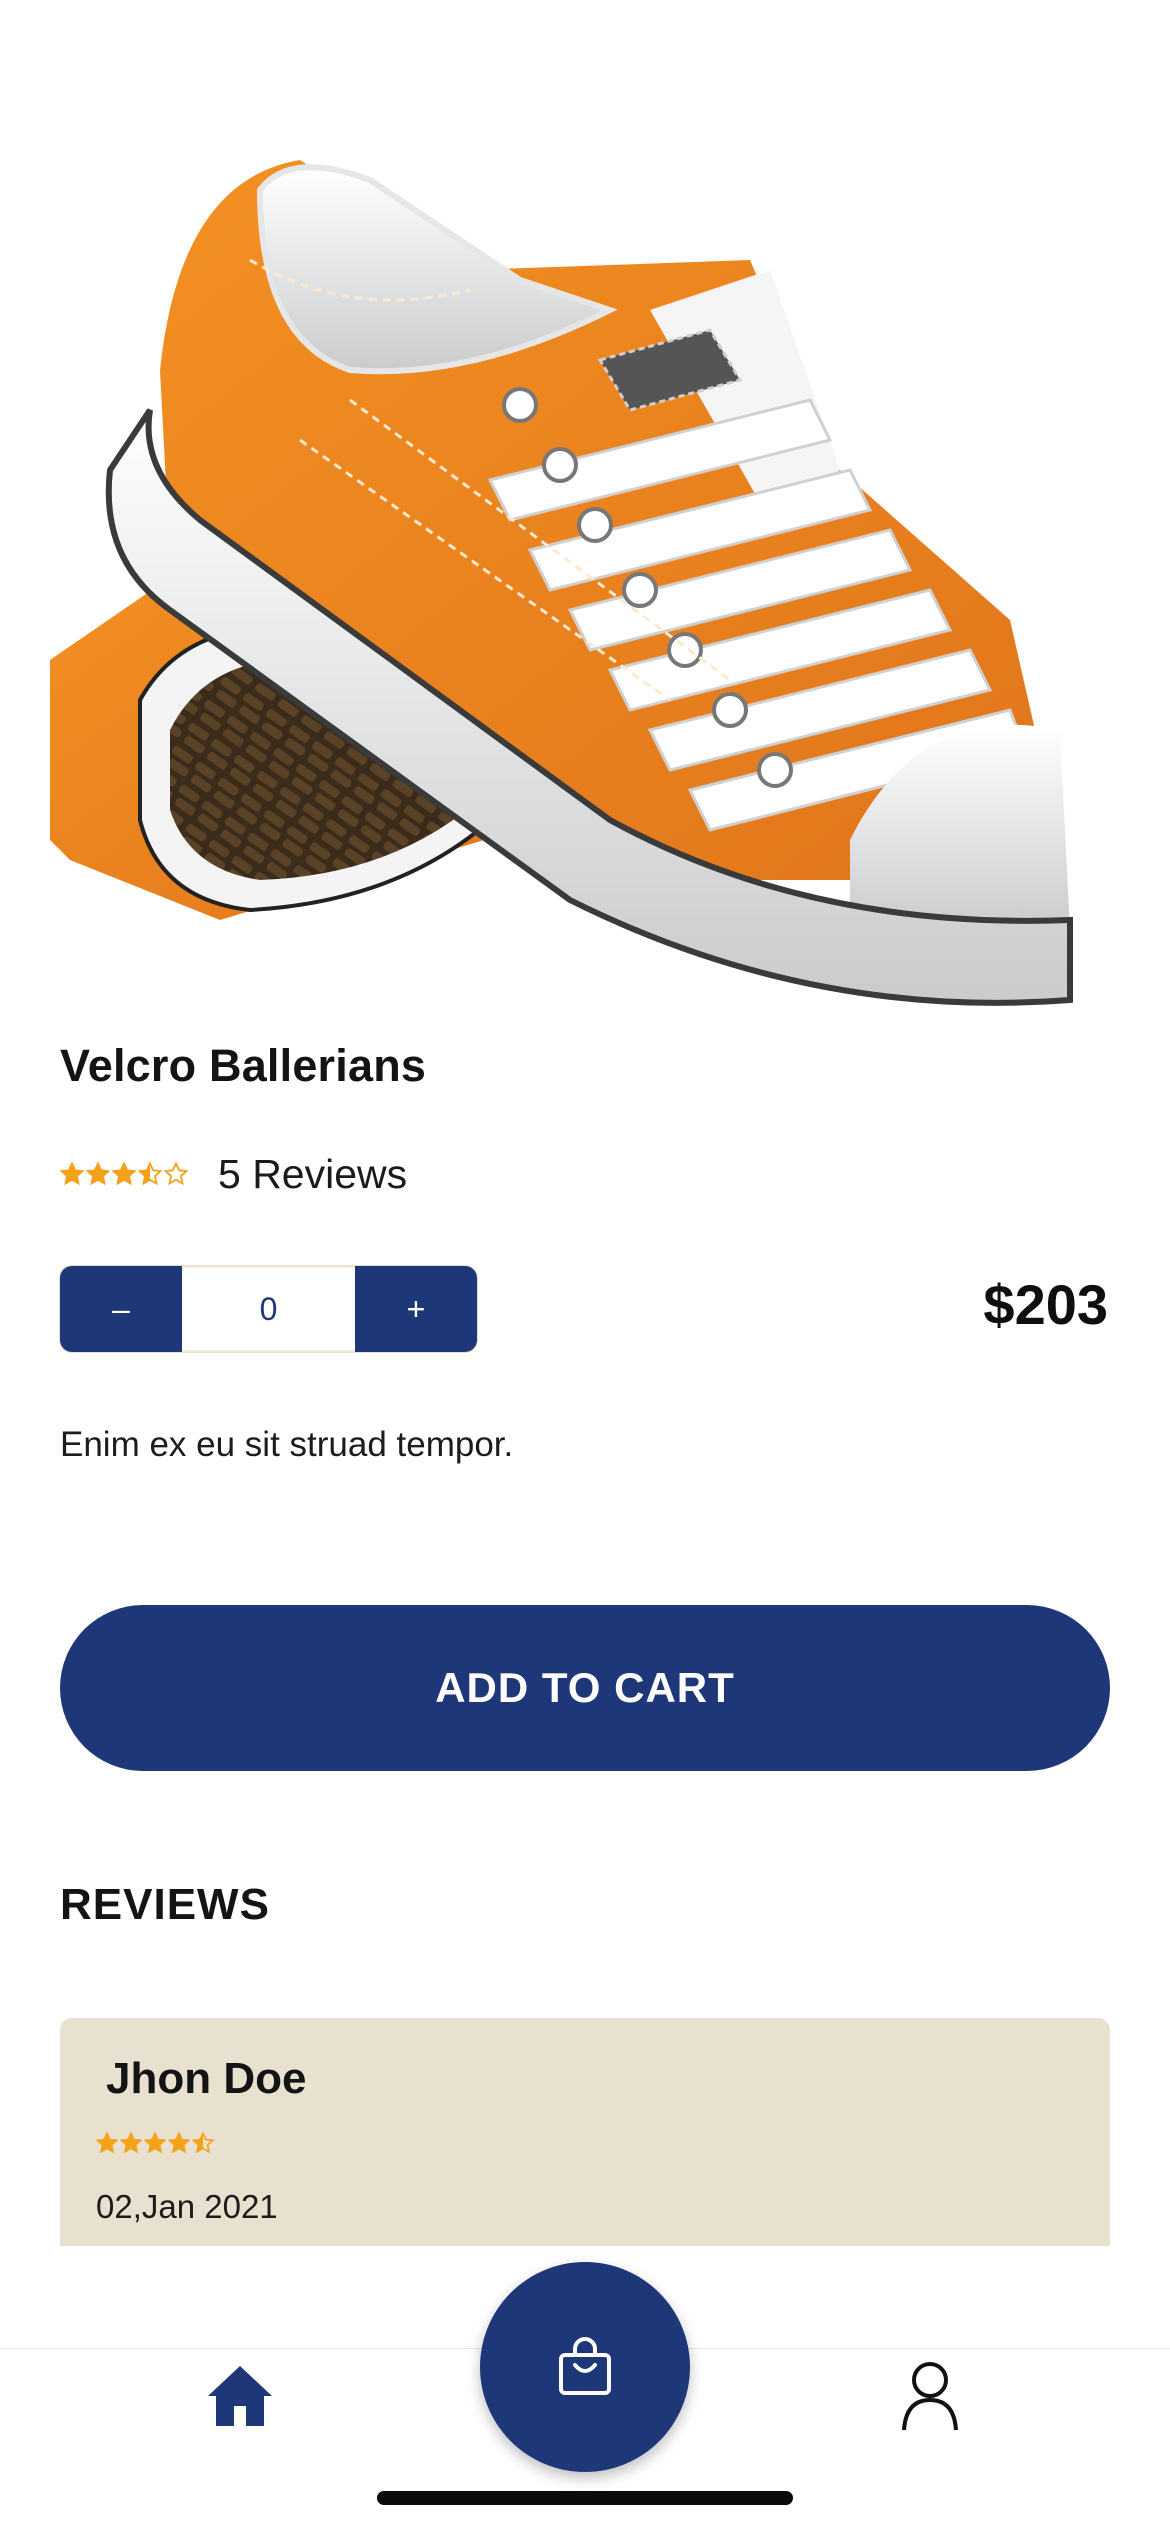 The height and width of the screenshot is (2532, 1170). What do you see at coordinates (287, 1444) in the screenshot?
I see `product-description: Enim ex eu sit struad tempor.` at bounding box center [287, 1444].